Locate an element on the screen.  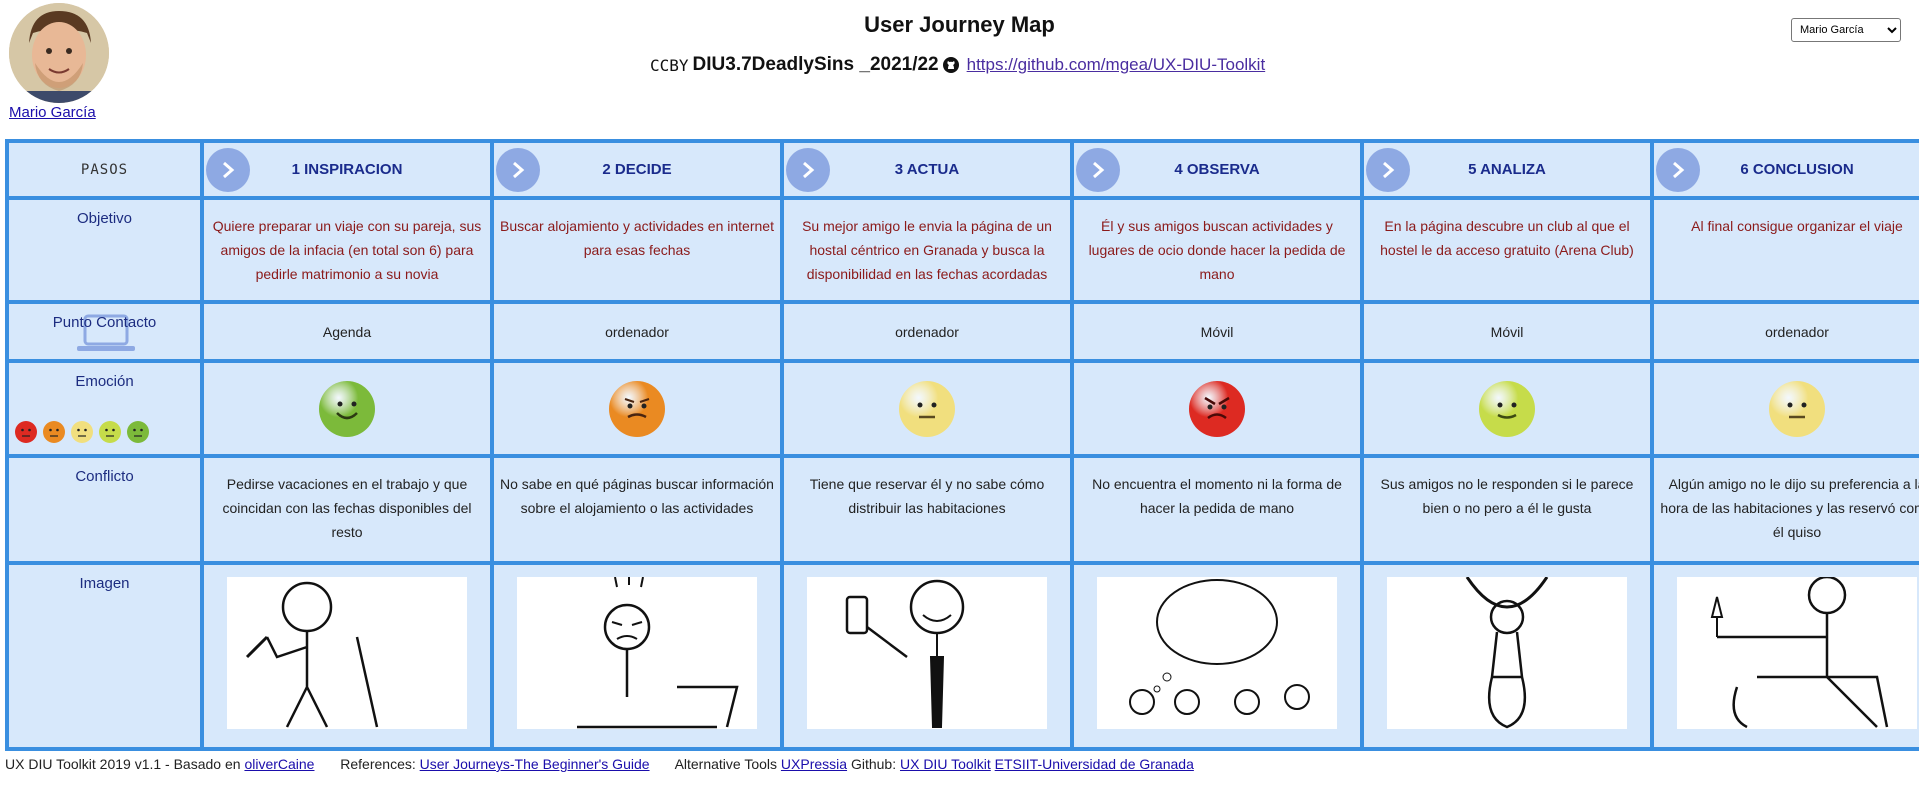
footer-based-link: oliverCaine is located at coordinates (279, 764).